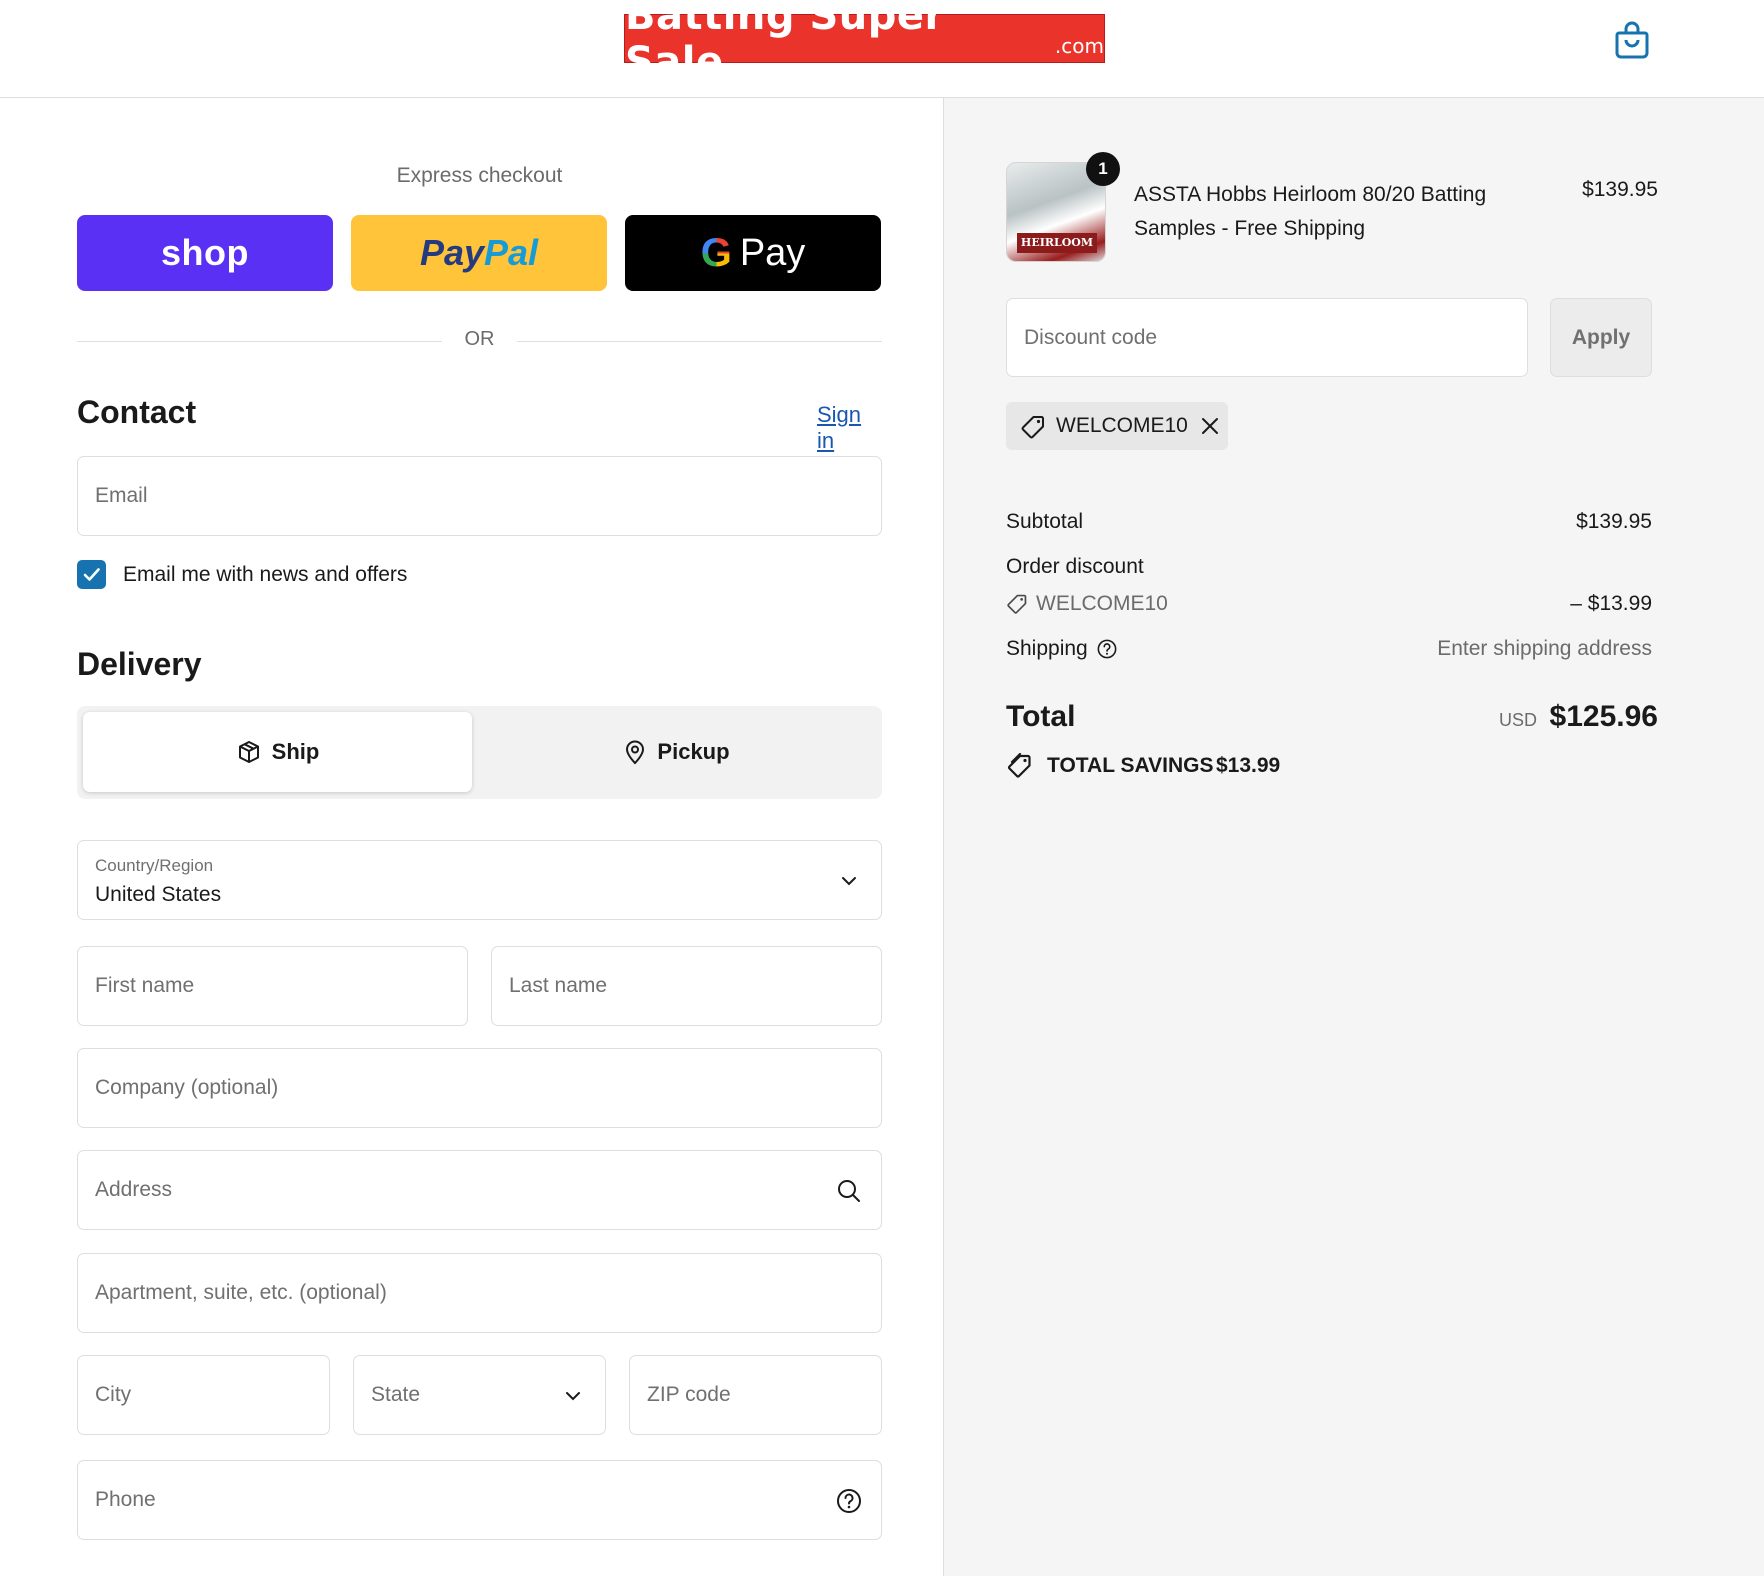  What do you see at coordinates (479, 339) in the screenshot?
I see `or-text: OR` at bounding box center [479, 339].